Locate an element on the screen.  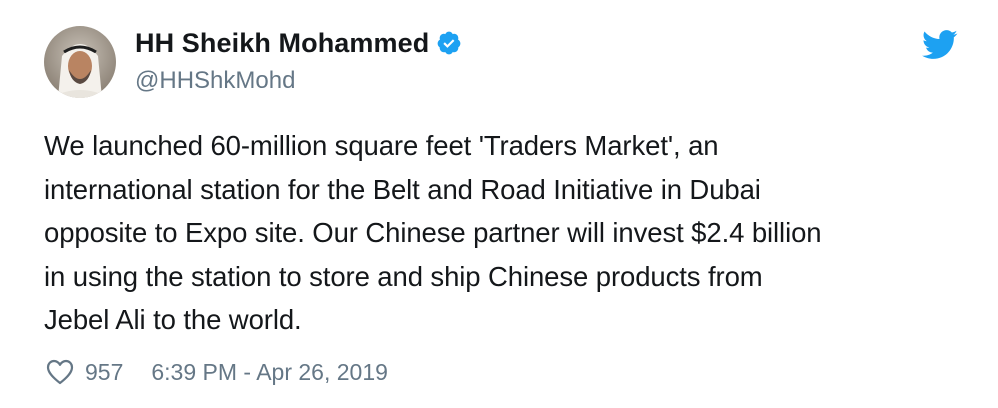
like-count: 957 is located at coordinates (104, 372).